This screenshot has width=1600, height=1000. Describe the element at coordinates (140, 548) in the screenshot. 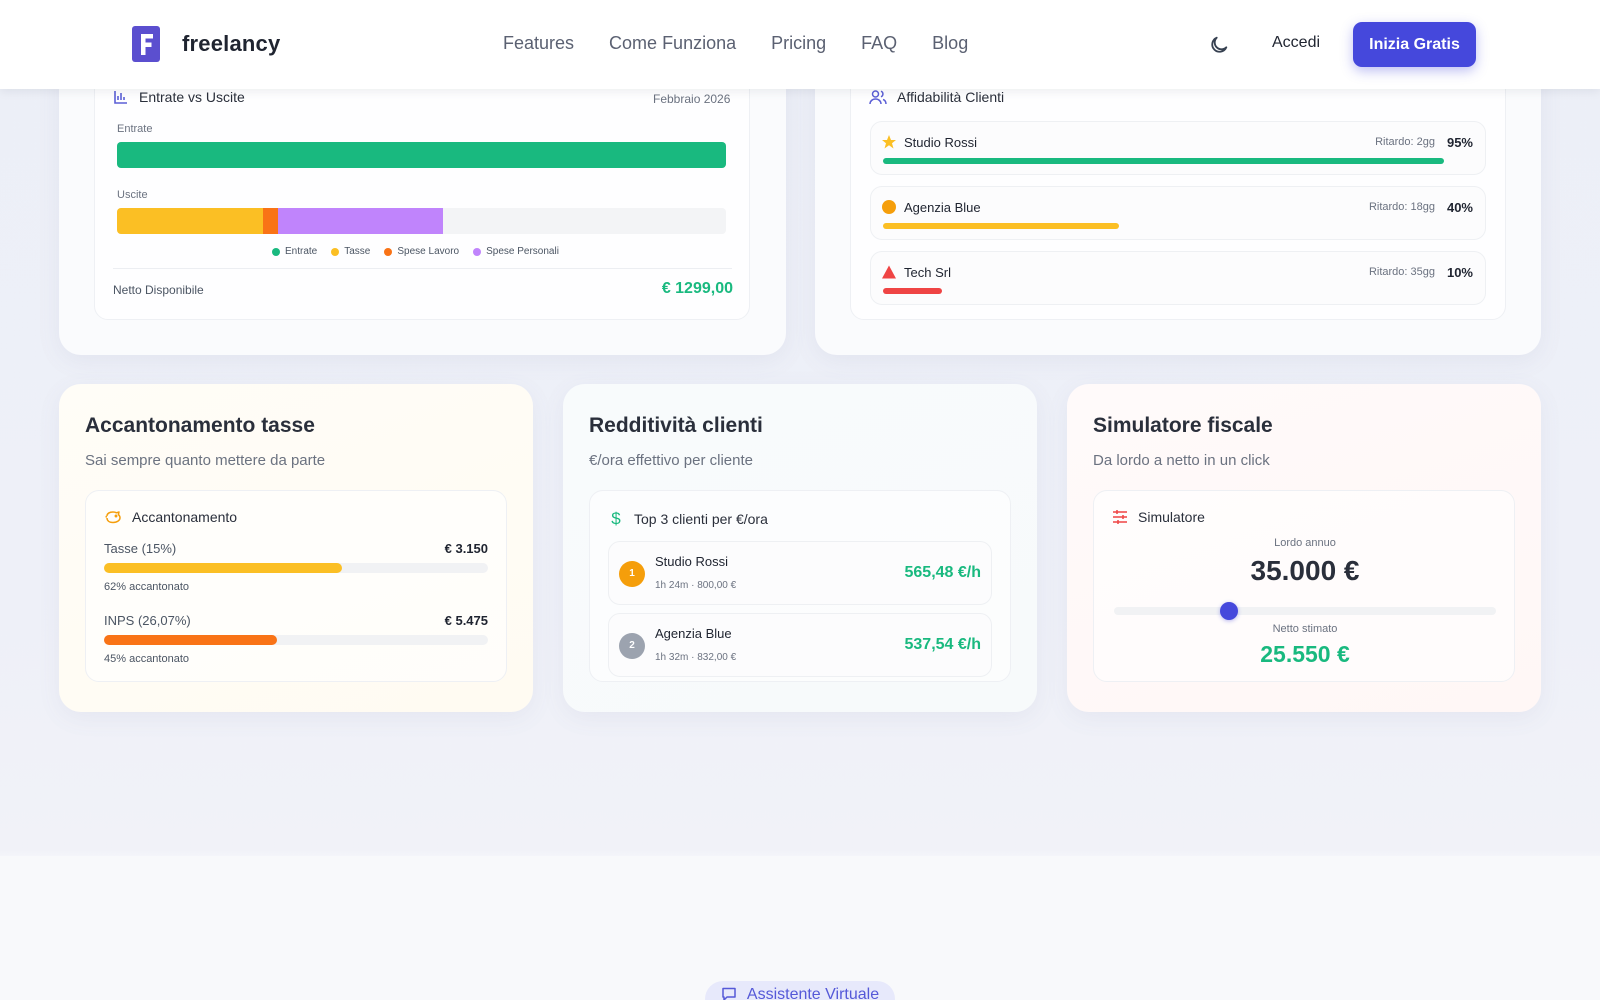

I see `tax-item-label: Tasse (15%)` at that location.